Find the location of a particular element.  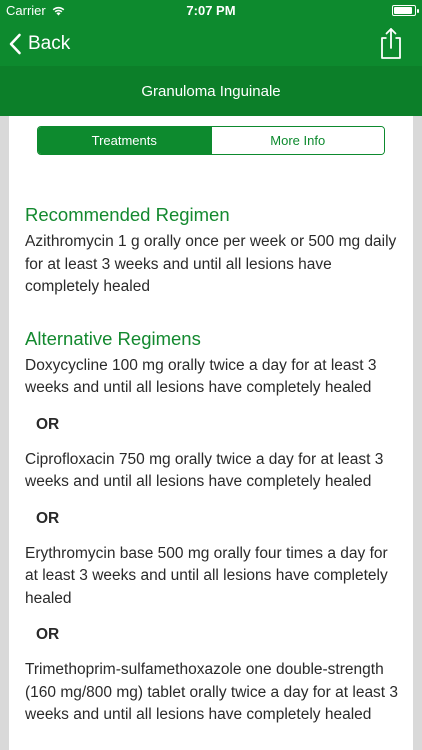

status-time: 7:07 PM is located at coordinates (211, 10).